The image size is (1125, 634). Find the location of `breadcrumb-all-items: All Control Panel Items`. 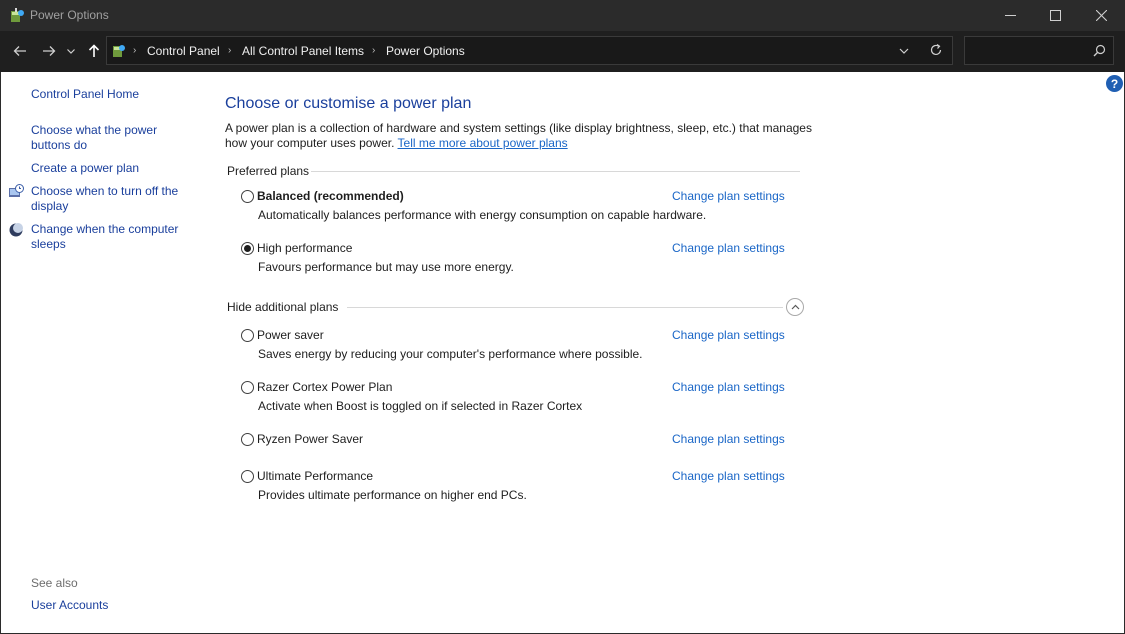

breadcrumb-all-items: All Control Panel Items is located at coordinates (303, 51).